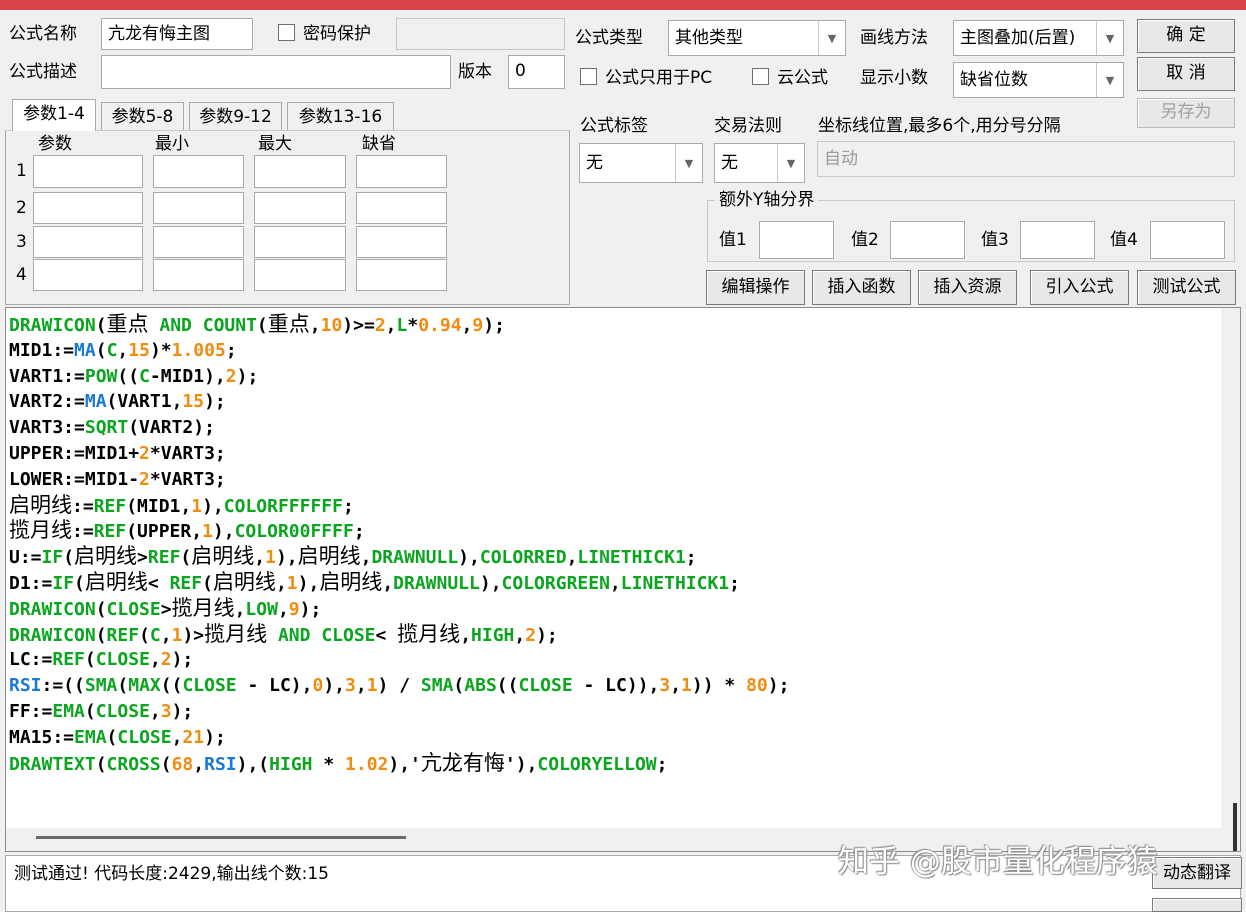 The image size is (1246, 912). I want to click on draw-method-select: 主图叠加(后置) ▼, so click(1038, 38).